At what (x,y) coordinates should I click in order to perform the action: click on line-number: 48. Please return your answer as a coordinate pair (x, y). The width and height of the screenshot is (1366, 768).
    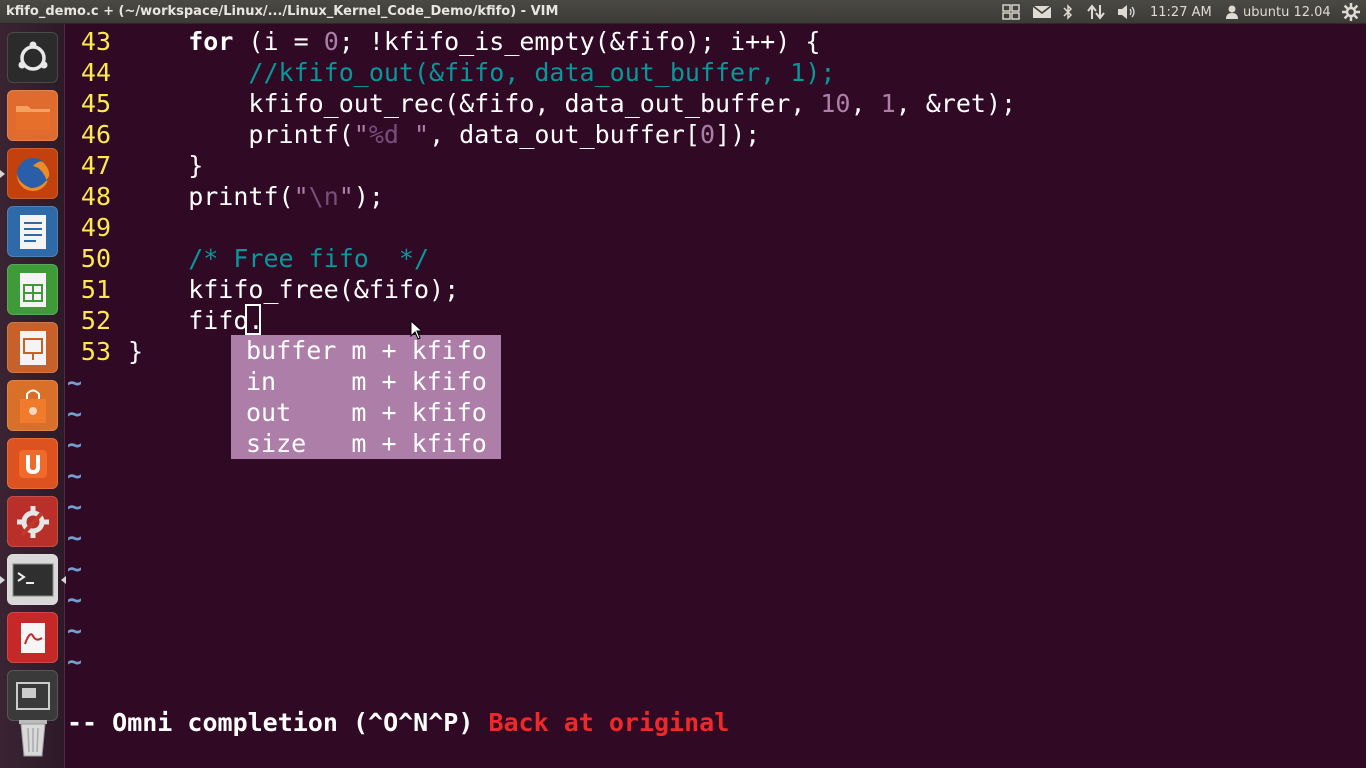
    Looking at the image, I should click on (95, 196).